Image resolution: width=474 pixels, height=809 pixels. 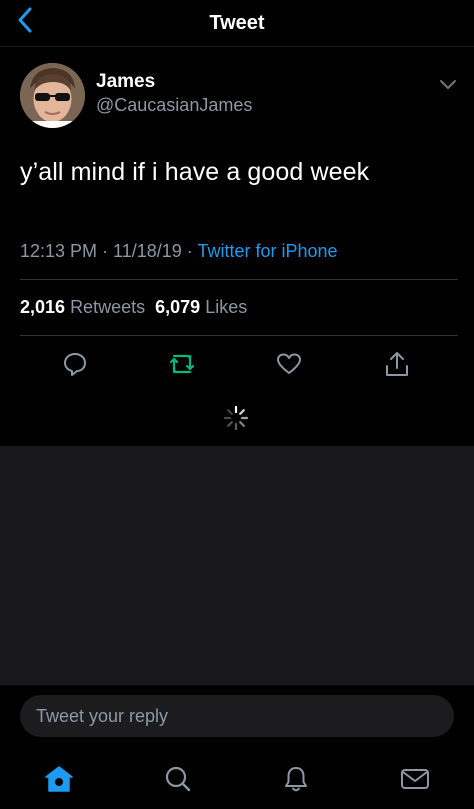 I want to click on page-title: Tweet, so click(x=237, y=22).